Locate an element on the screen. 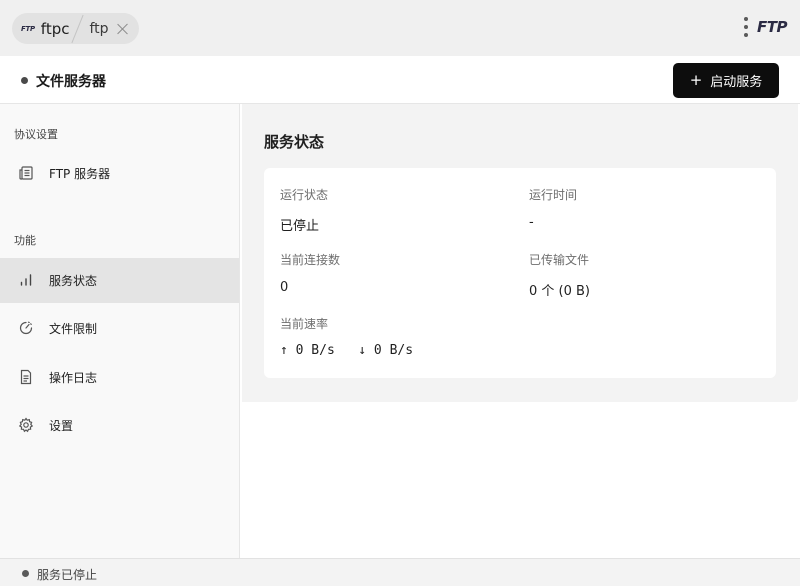 The image size is (800, 586). sidebar-item-label: 文件限制 is located at coordinates (73, 329).